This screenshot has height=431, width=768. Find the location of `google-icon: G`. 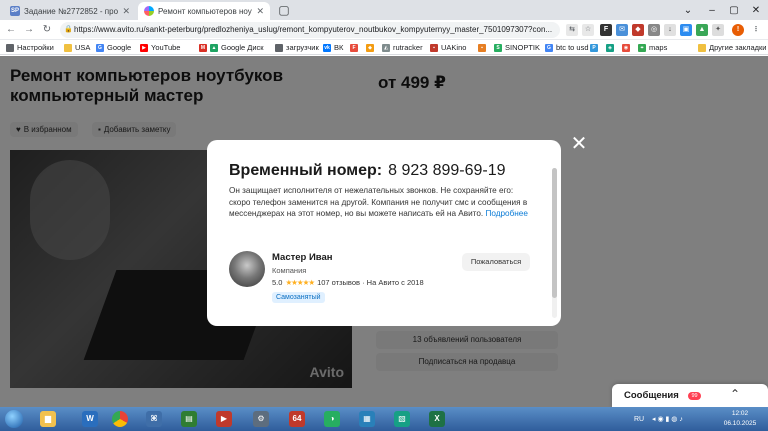

google-icon: G is located at coordinates (549, 47).